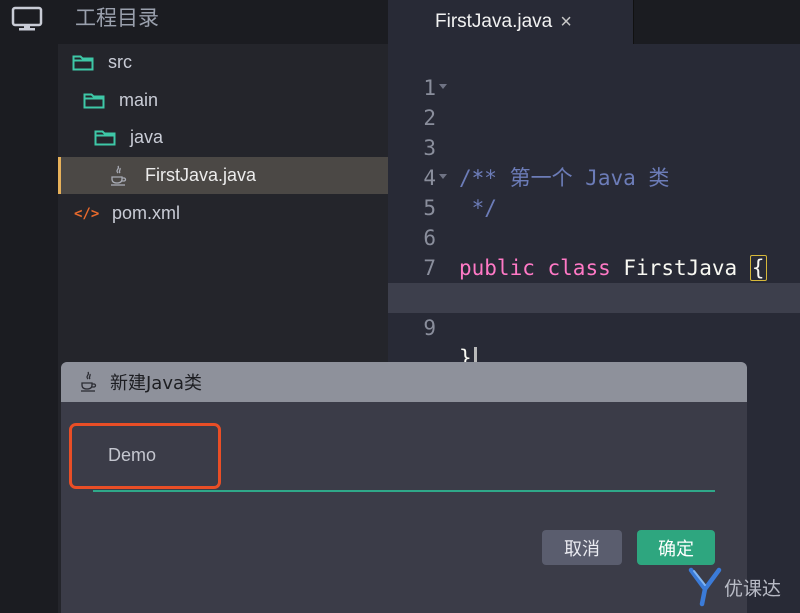  I want to click on tree-item-firstjava: FirstJava.java, so click(223, 175).